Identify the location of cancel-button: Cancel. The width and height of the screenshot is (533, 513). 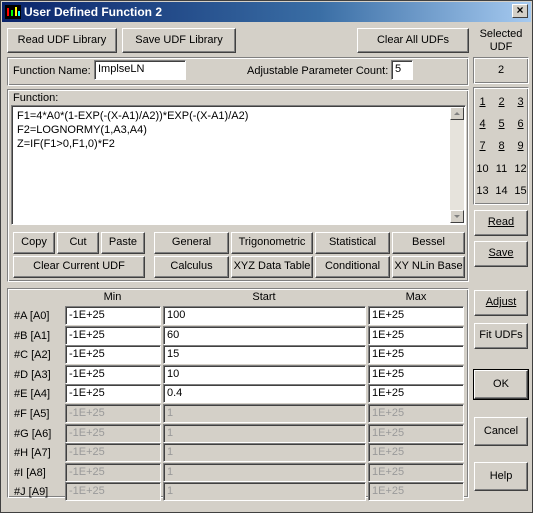
(501, 431).